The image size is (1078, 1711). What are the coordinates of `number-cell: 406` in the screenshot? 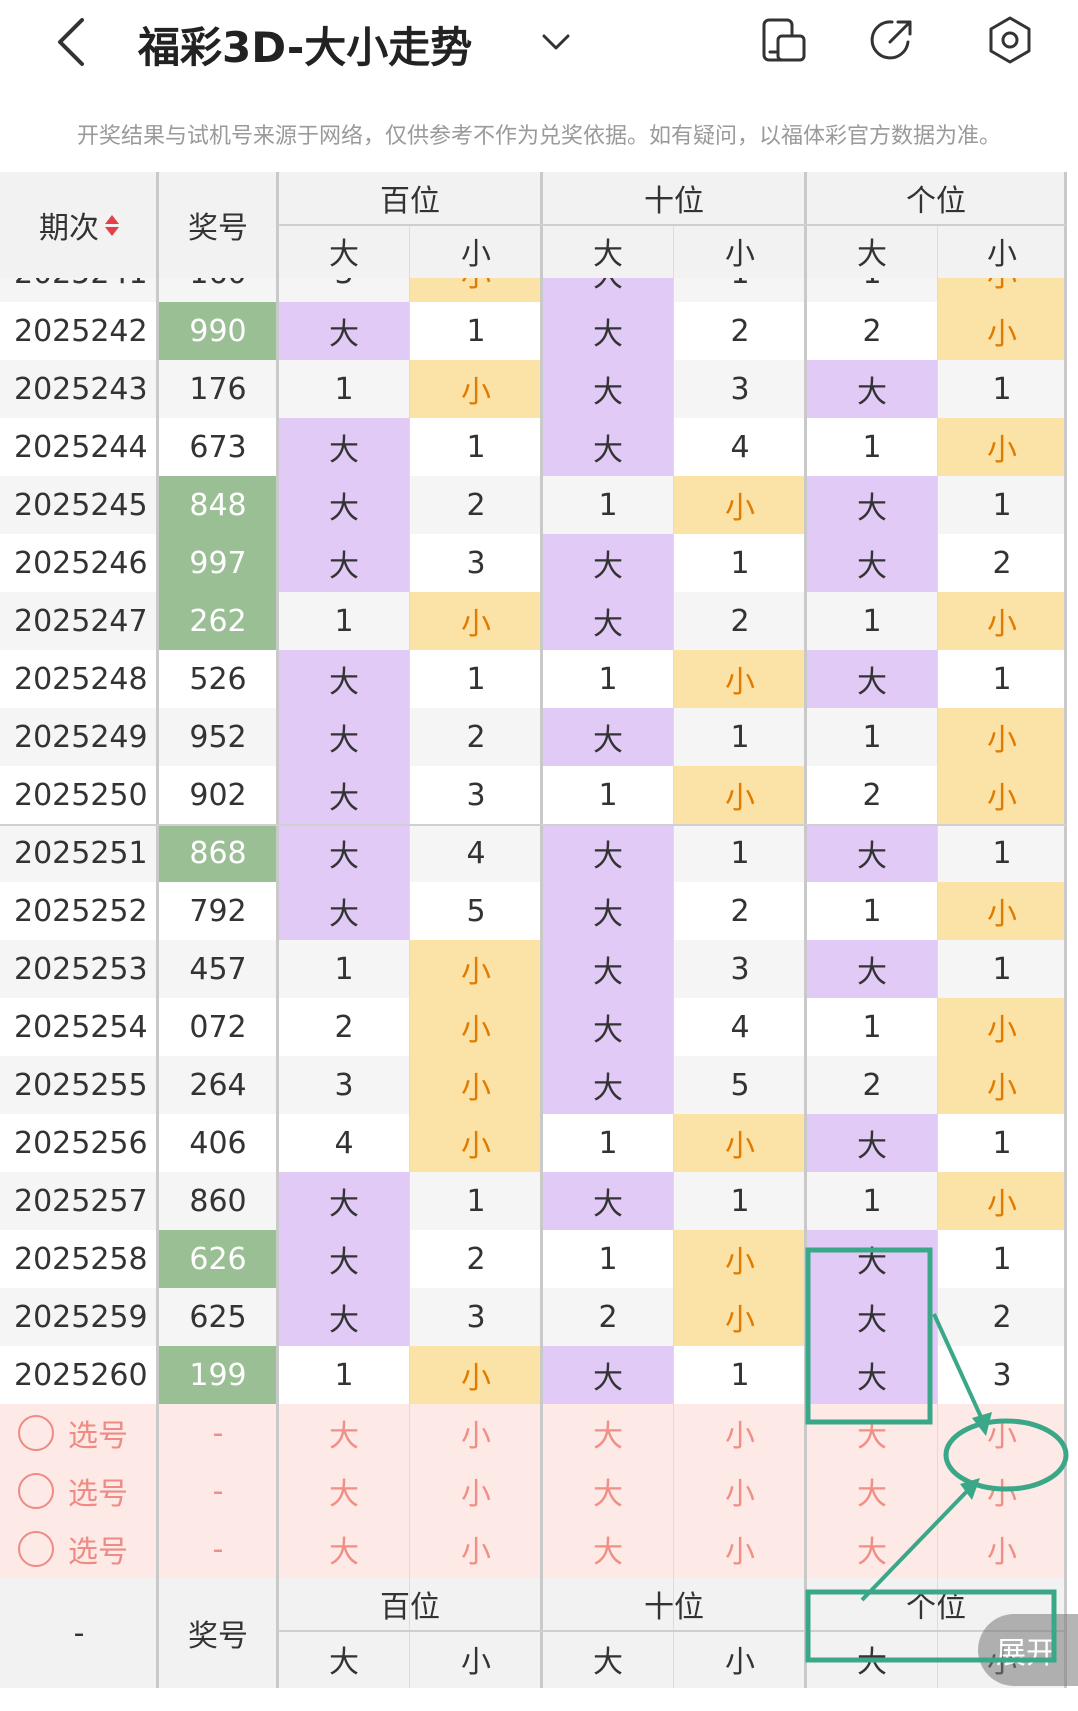 It's located at (218, 1143).